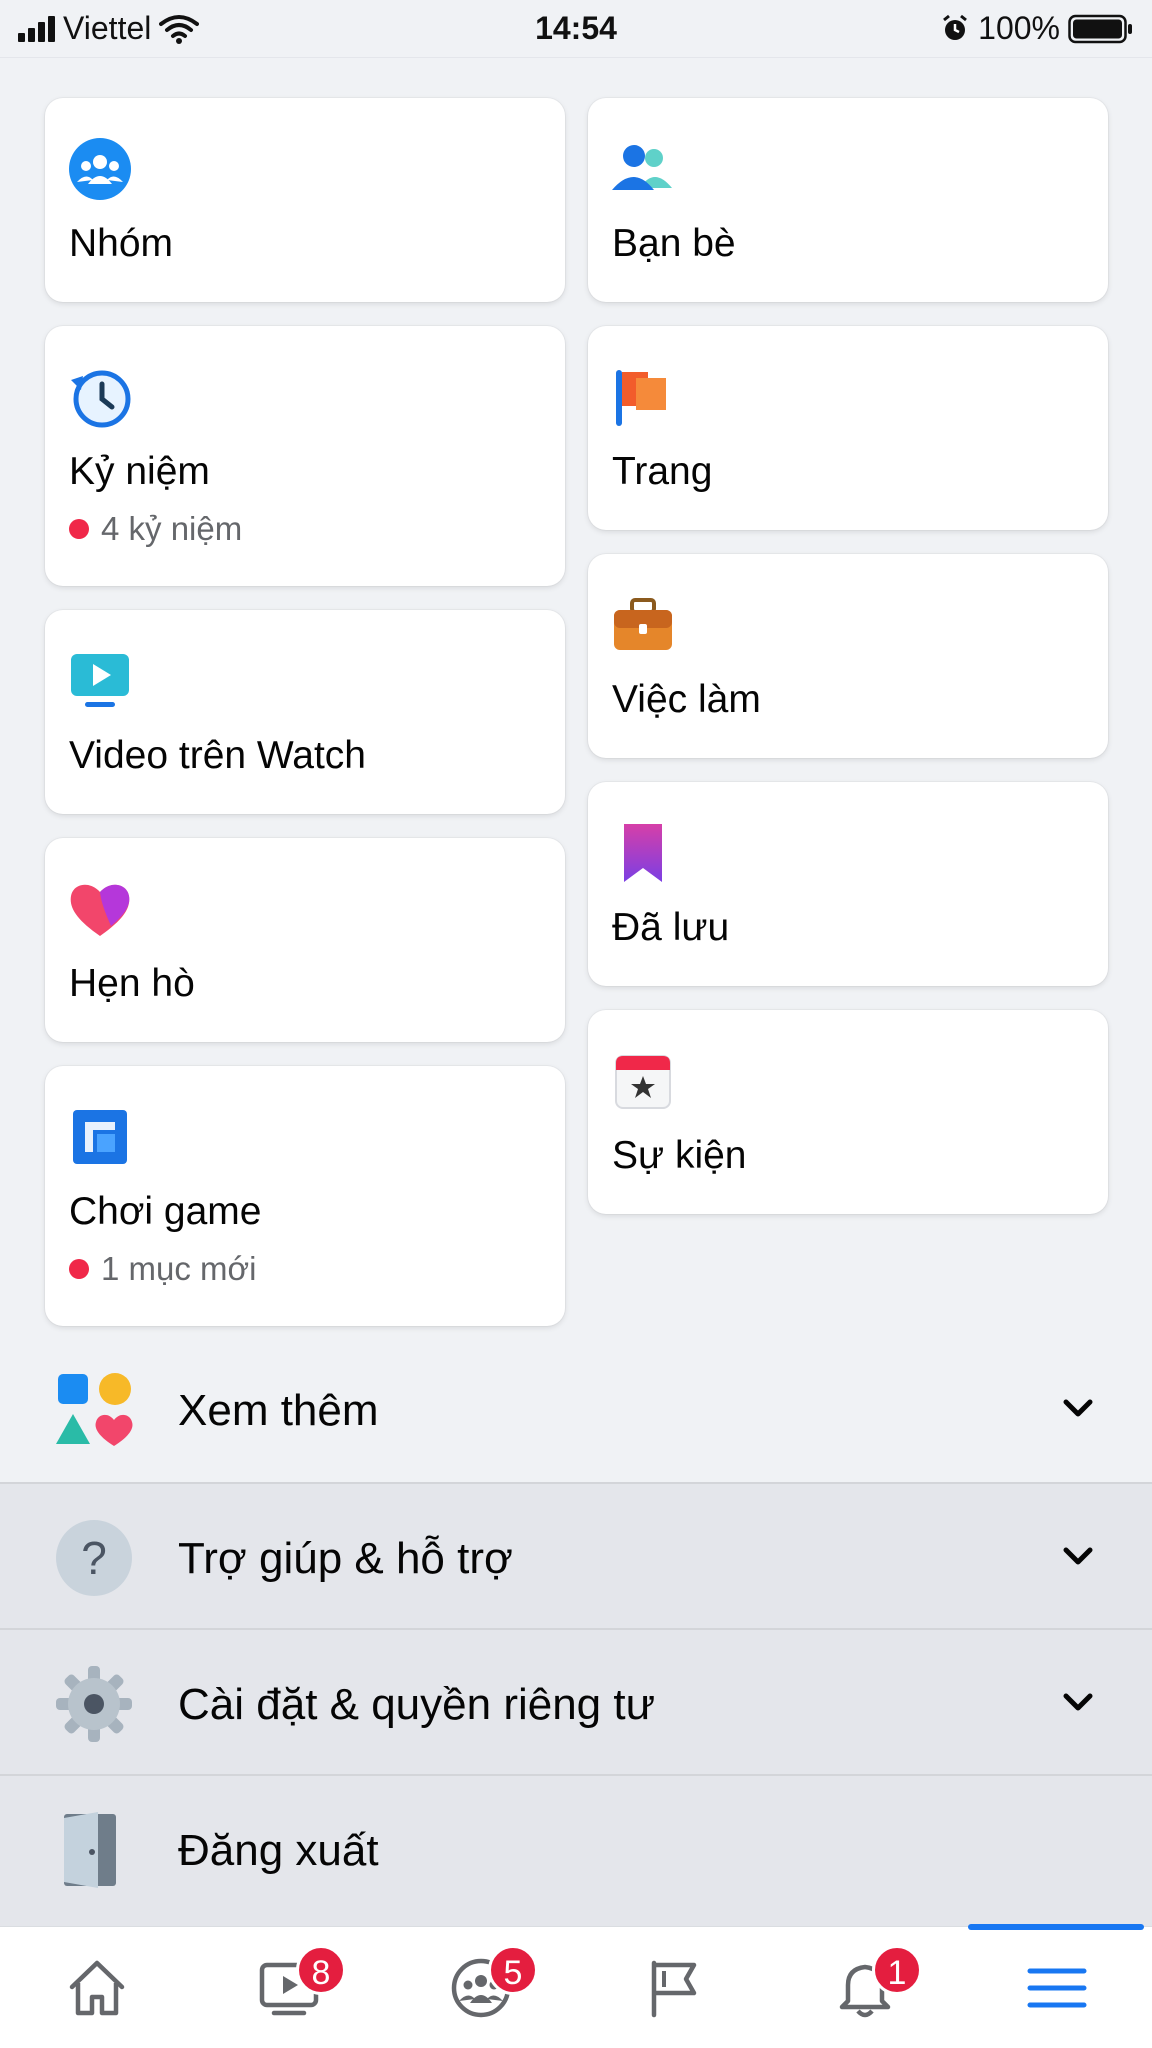 This screenshot has height=2048, width=1152. I want to click on alarm-icon, so click(955, 27).